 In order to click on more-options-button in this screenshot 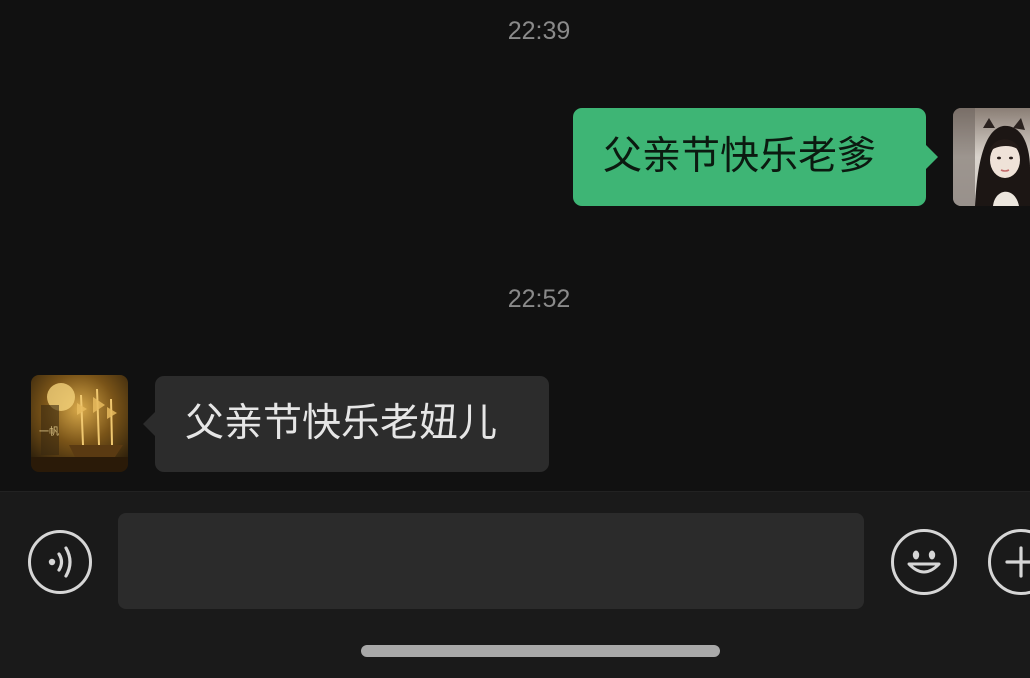, I will do `click(1009, 562)`.